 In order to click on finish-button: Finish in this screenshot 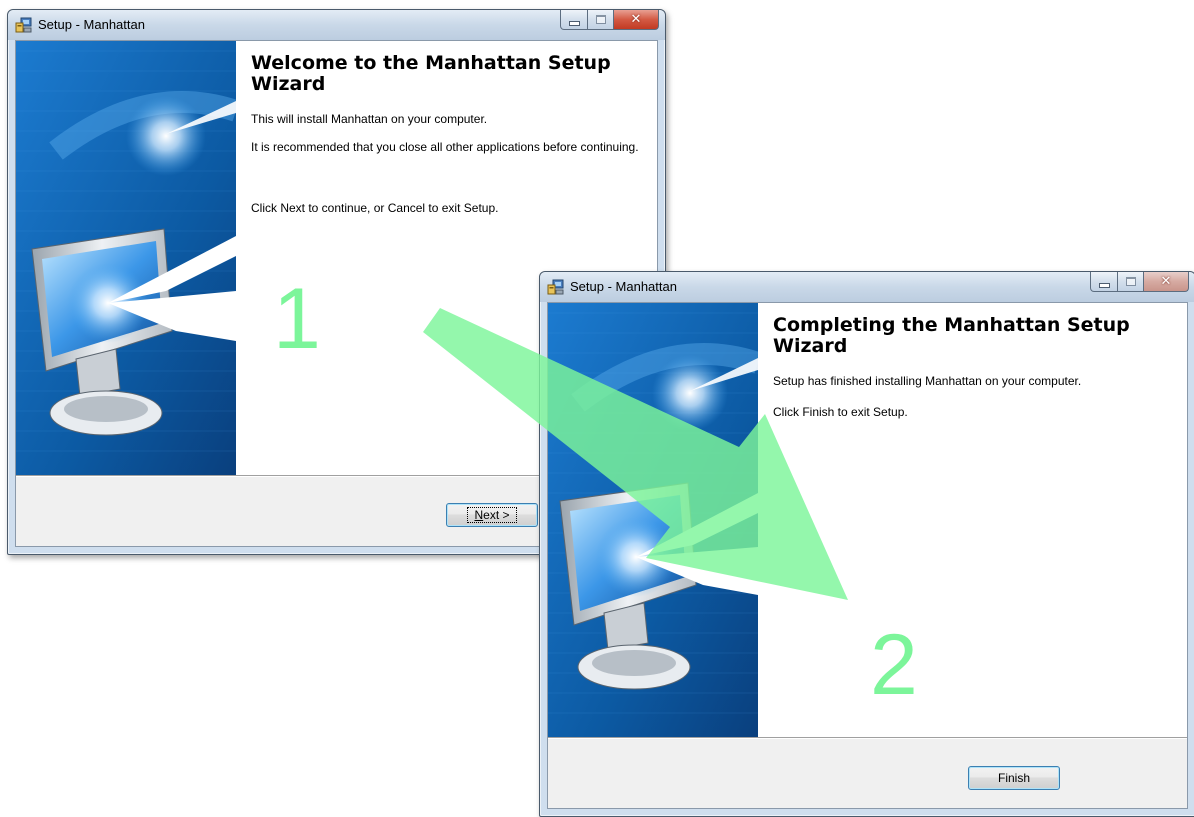, I will do `click(1014, 778)`.